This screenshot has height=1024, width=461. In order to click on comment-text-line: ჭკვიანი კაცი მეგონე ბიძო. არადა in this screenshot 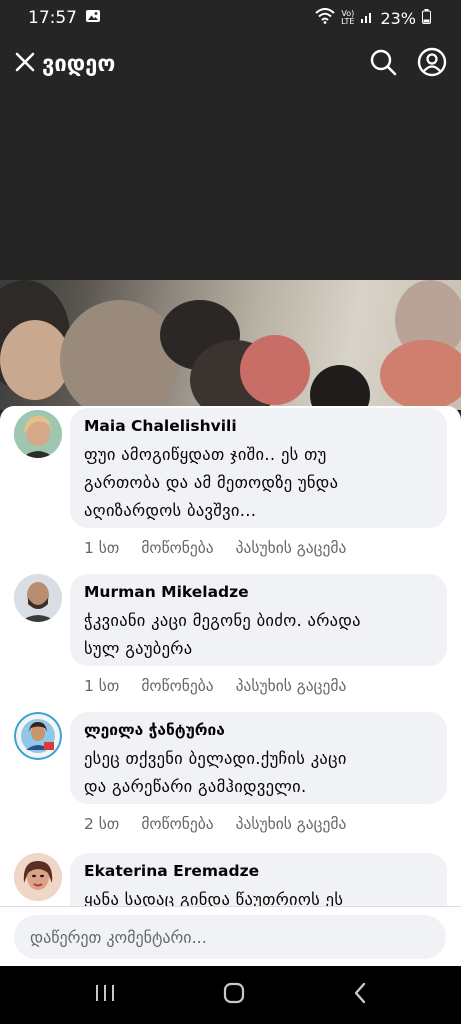, I will do `click(222, 620)`.